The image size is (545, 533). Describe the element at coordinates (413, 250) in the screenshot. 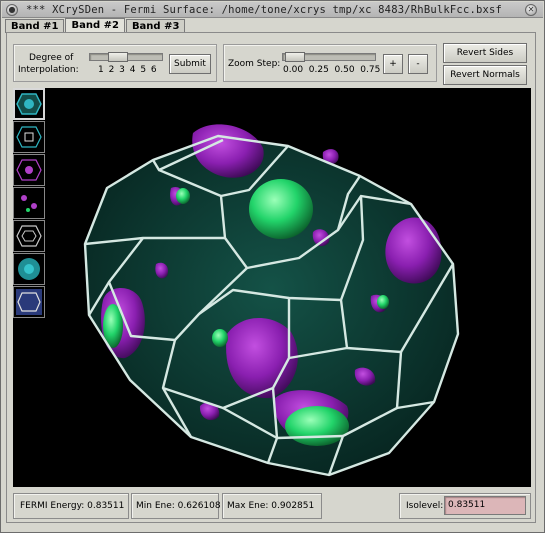

I see `fermi-pocket-right` at that location.